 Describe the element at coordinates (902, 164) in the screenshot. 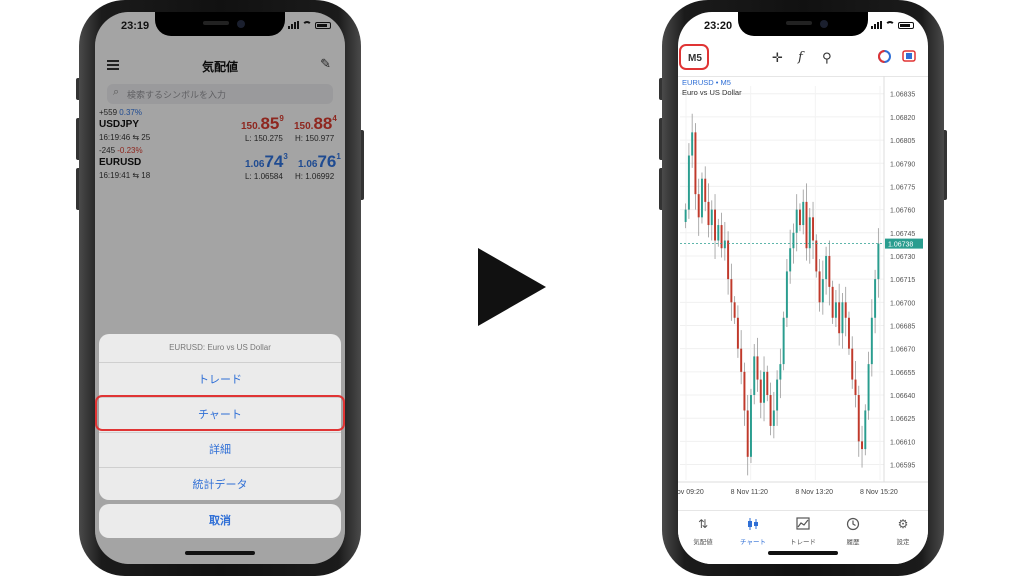

I see `y-tick-label: 1.06790` at that location.